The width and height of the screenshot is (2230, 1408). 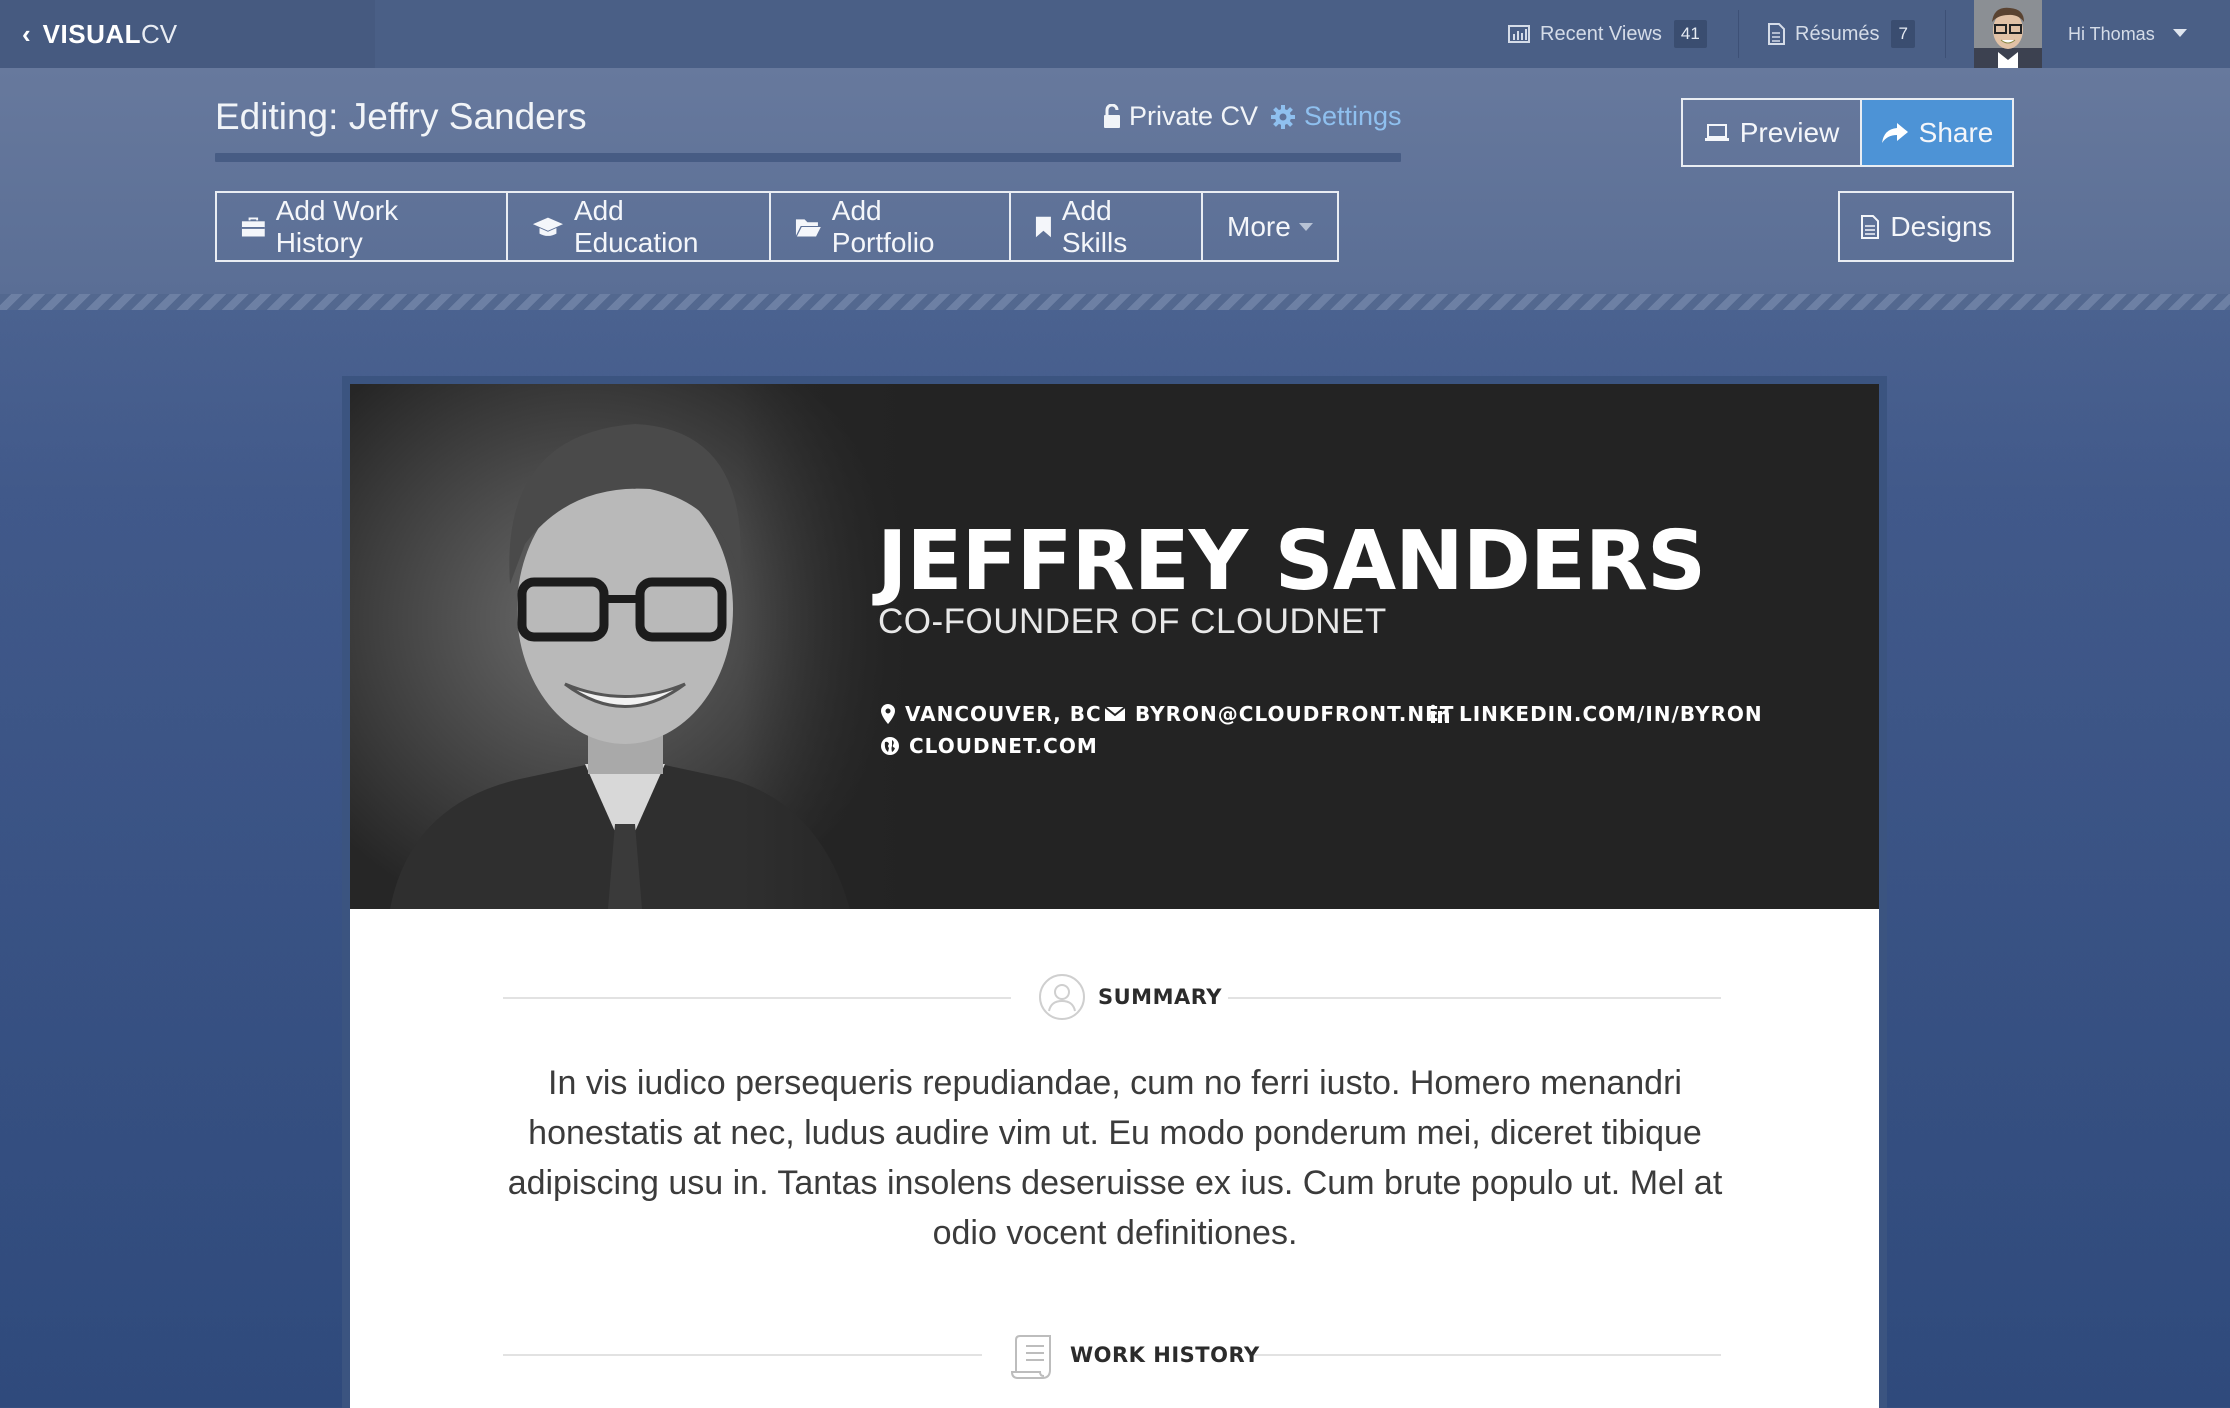 What do you see at coordinates (1295, 714) in the screenshot?
I see `email-text: BYRON@CLOUDFRONT.NET` at bounding box center [1295, 714].